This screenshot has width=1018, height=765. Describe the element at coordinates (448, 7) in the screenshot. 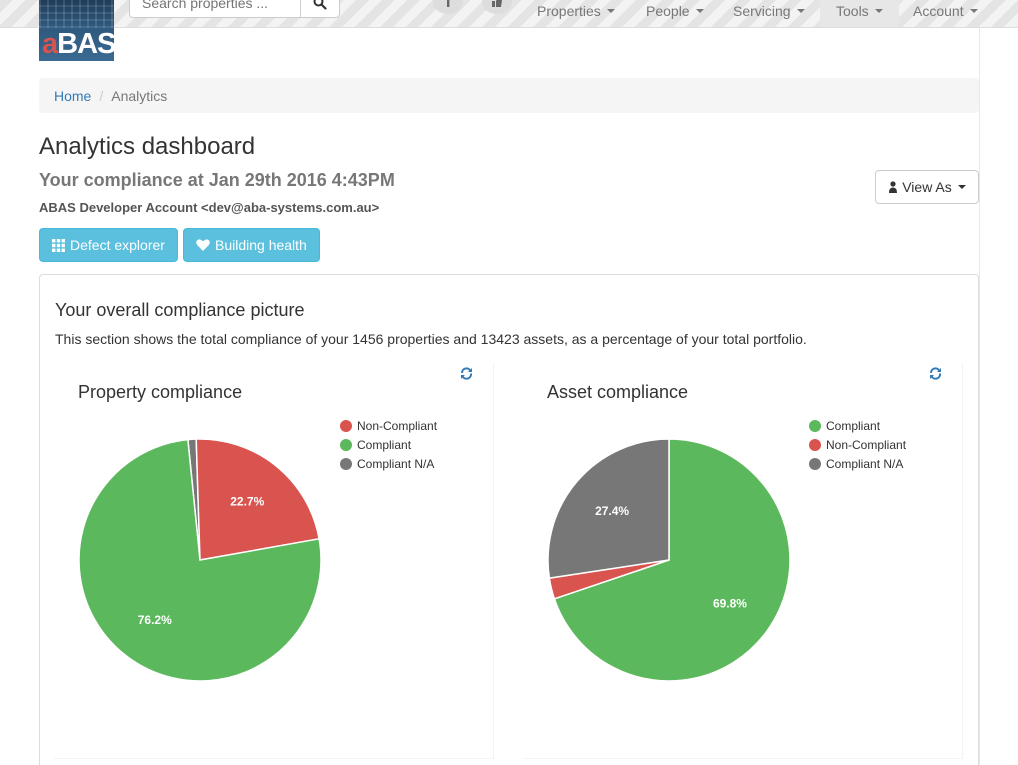

I see `info-icon` at that location.